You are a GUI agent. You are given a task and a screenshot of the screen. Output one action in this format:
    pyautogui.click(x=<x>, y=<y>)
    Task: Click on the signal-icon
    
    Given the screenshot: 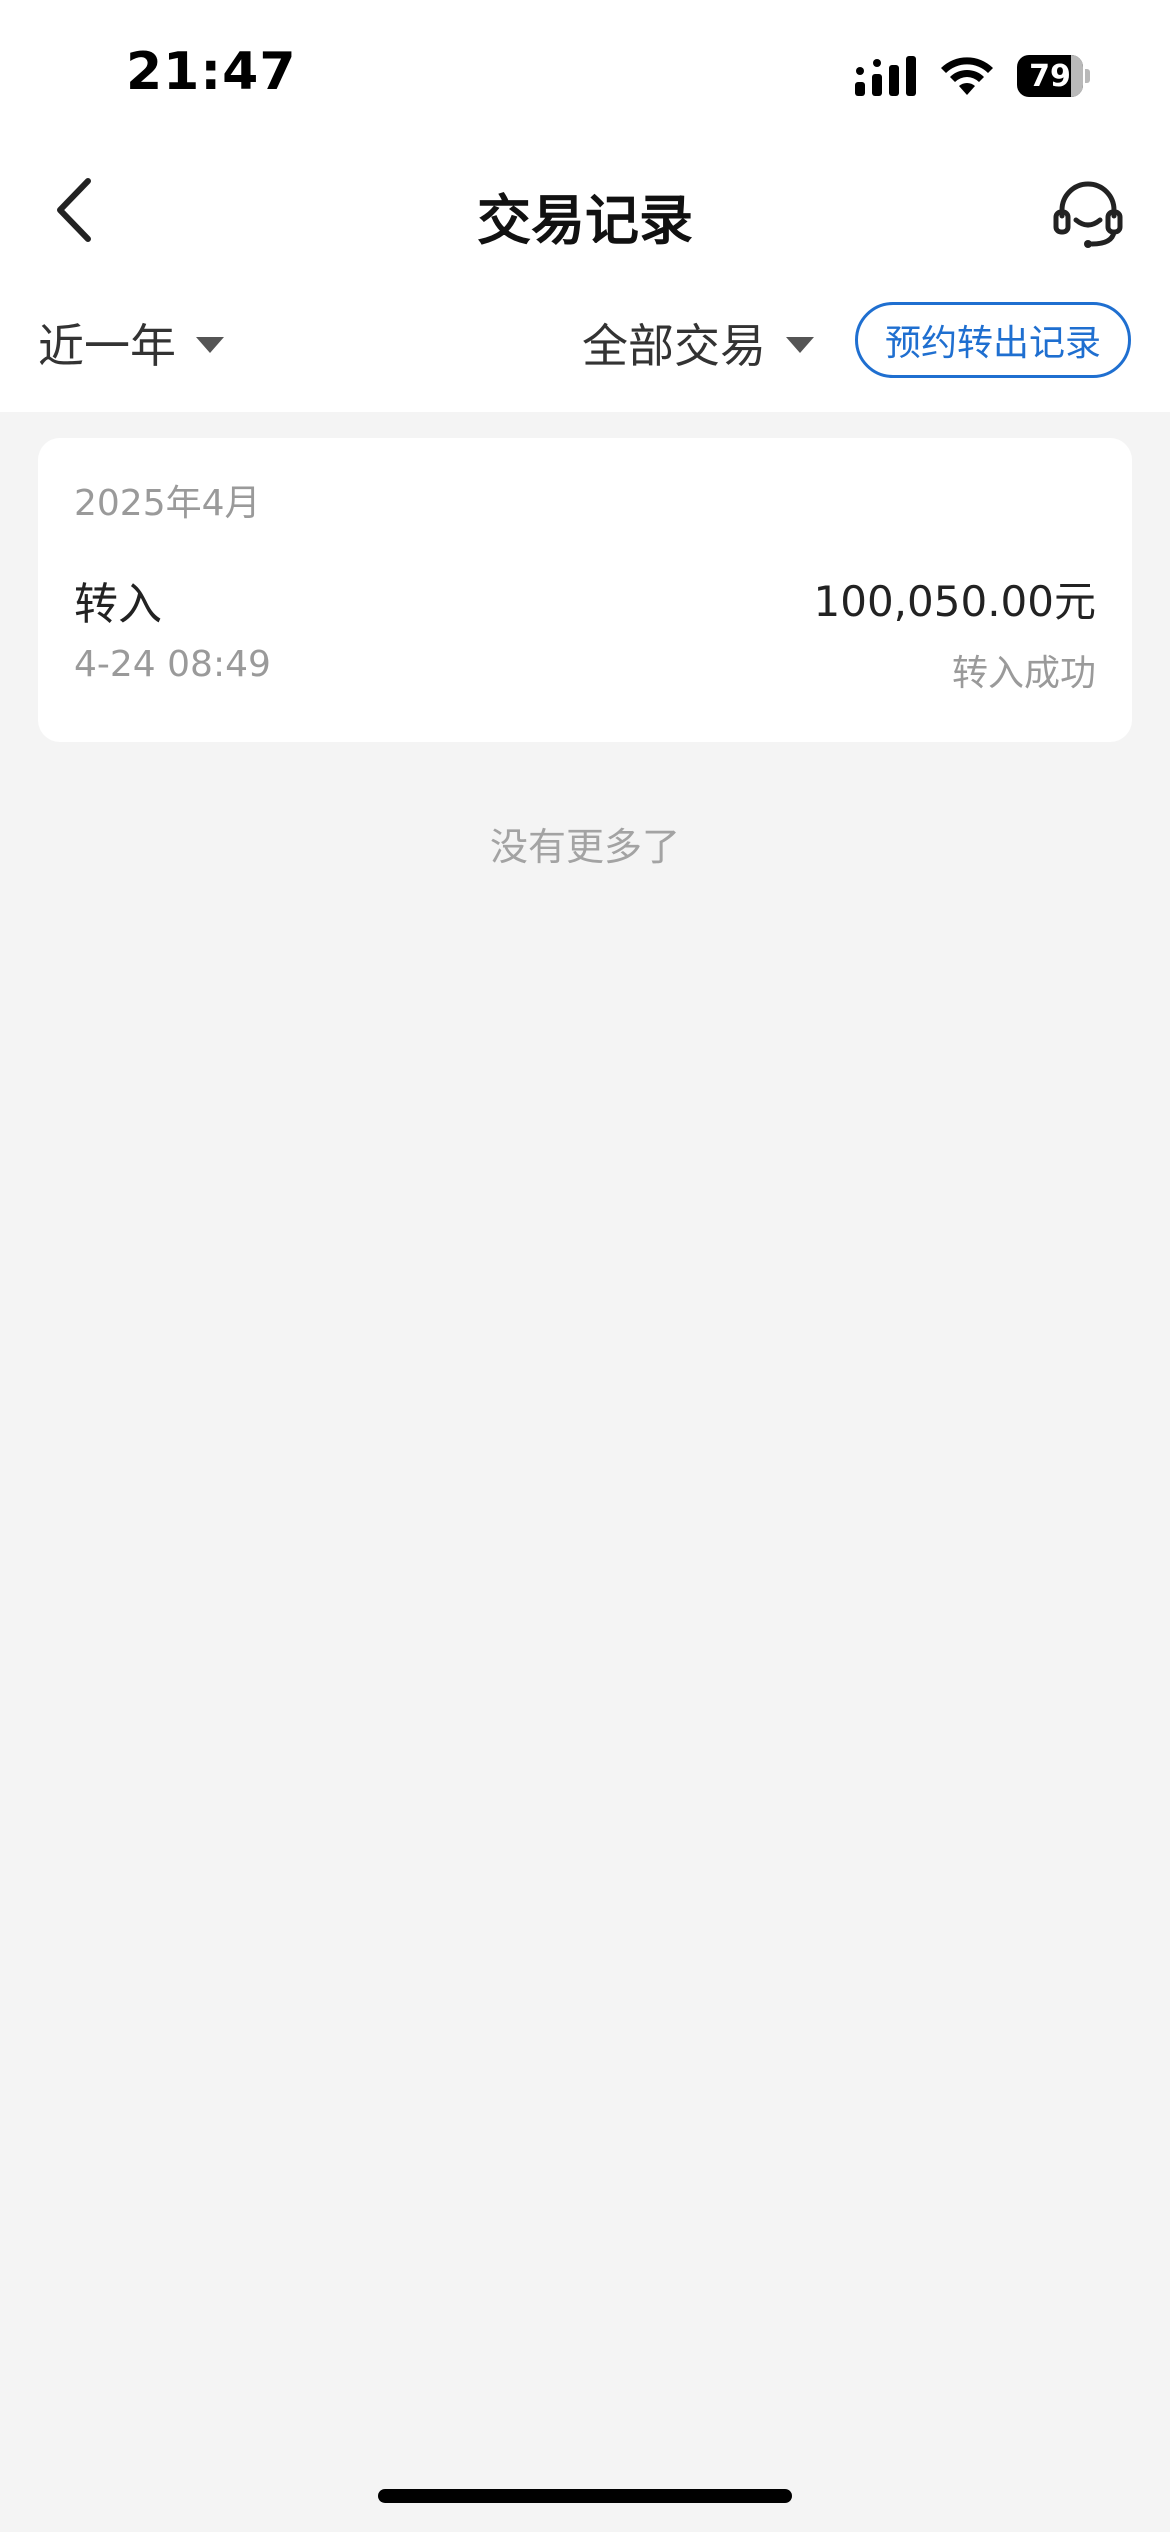 What is the action you would take?
    pyautogui.click(x=885, y=76)
    